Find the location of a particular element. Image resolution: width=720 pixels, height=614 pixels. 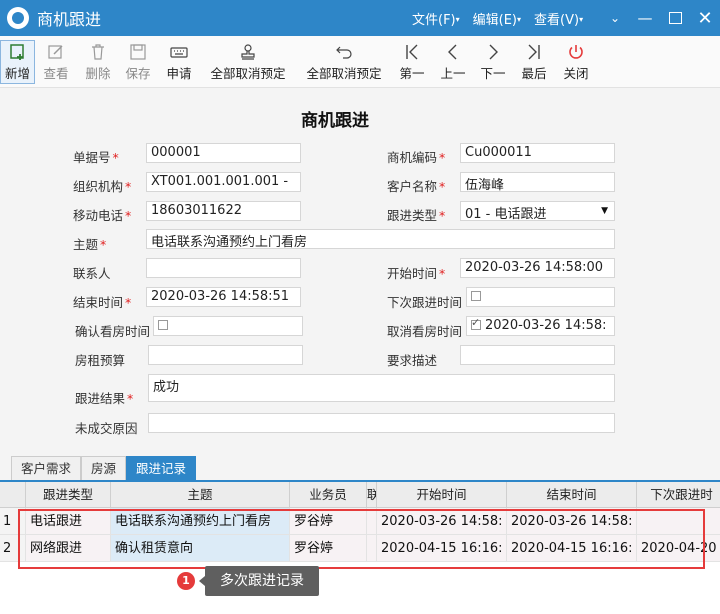

toolbar: 新增 查看 删除 保存 申请 全部取消预定 全部取消预定 第一 上一 下一 最后 is located at coordinates (360, 62).